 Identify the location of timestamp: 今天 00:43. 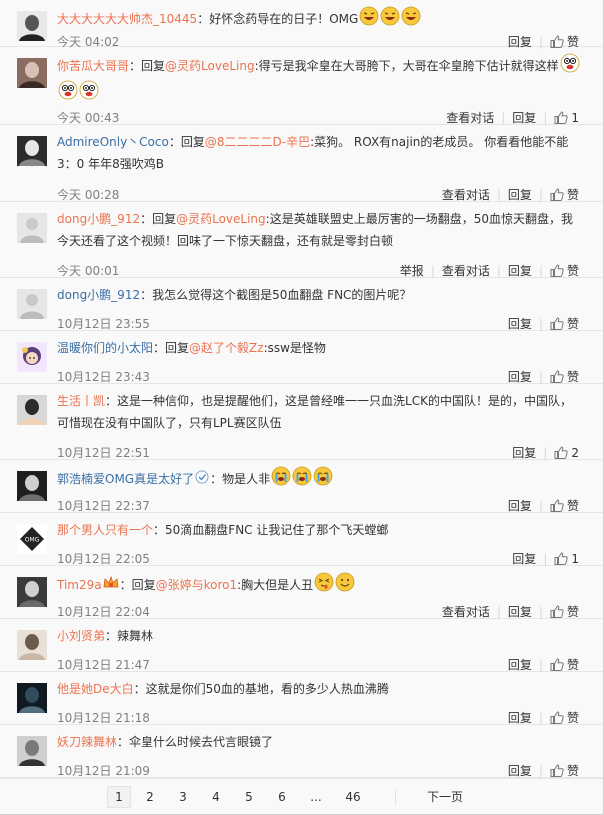
(88, 118).